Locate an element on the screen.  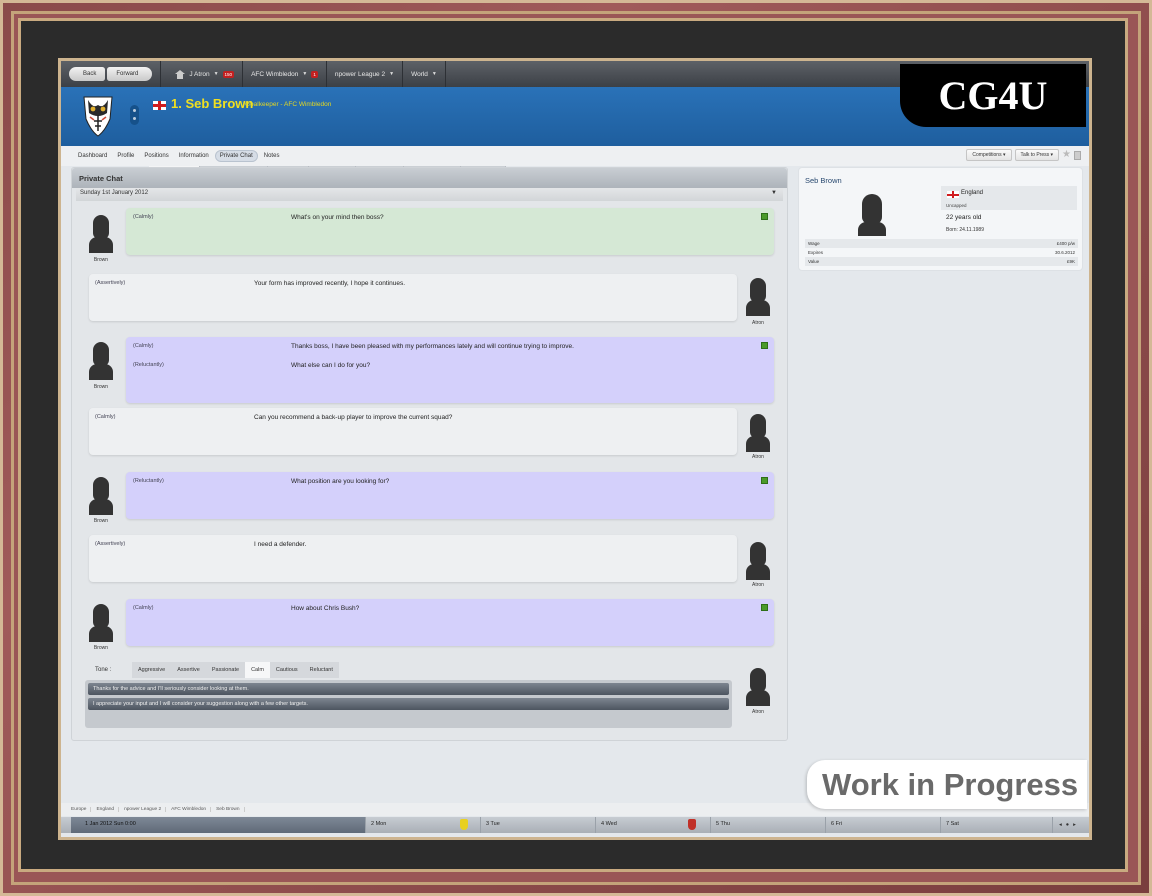
calendar-day: 5 Thu is located at coordinates (768, 825).